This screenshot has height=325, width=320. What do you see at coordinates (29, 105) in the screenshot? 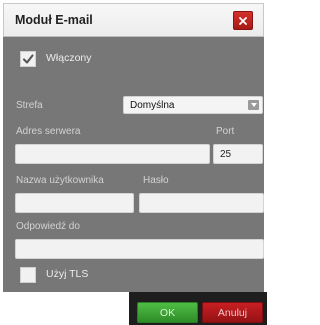
I see `zone-label: Strefa` at bounding box center [29, 105].